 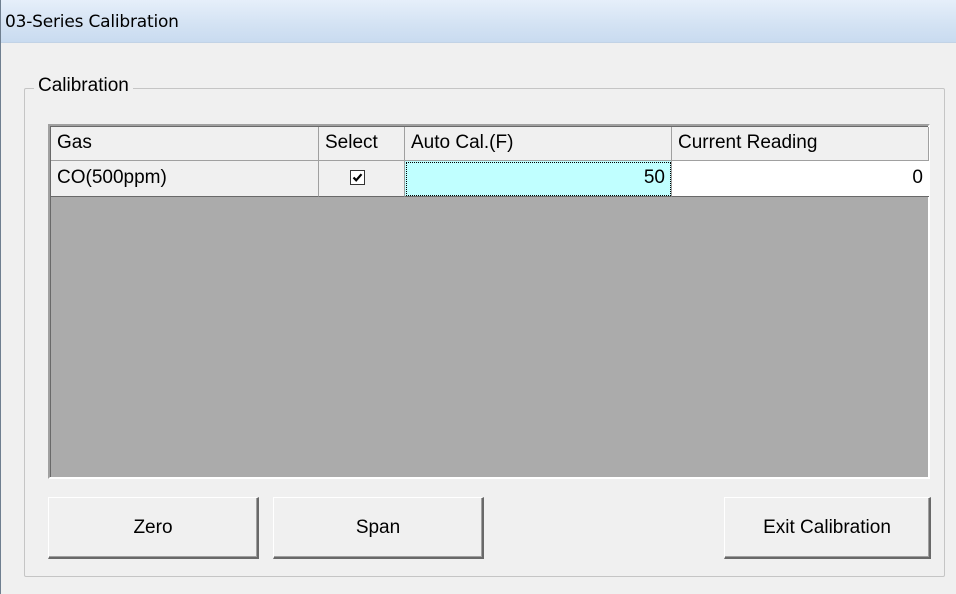 I want to click on cell-select, so click(x=362, y=179).